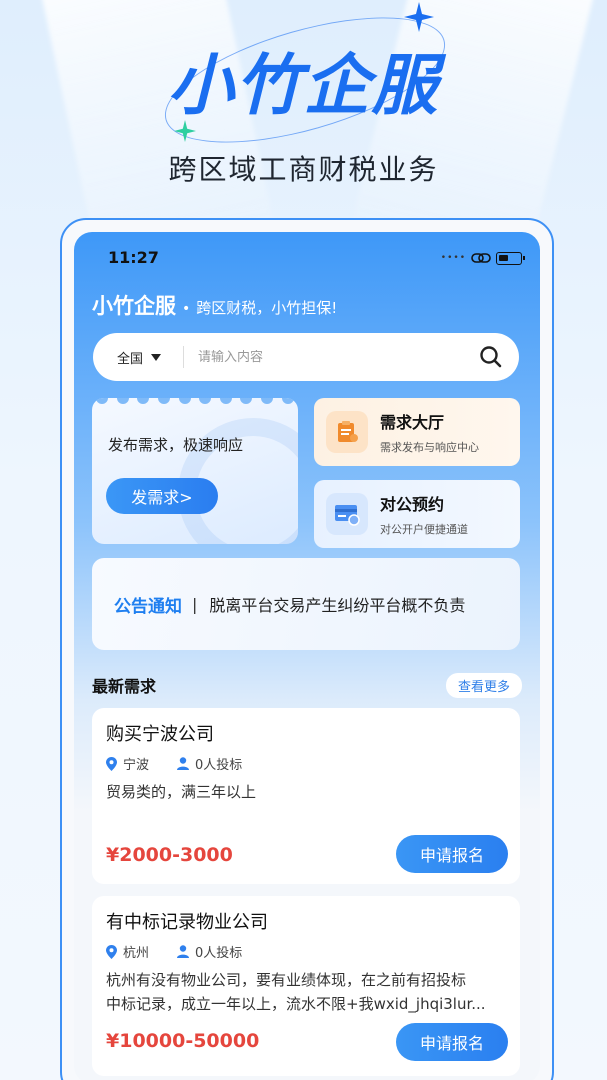  I want to click on card-scallop-edge, so click(195, 403).